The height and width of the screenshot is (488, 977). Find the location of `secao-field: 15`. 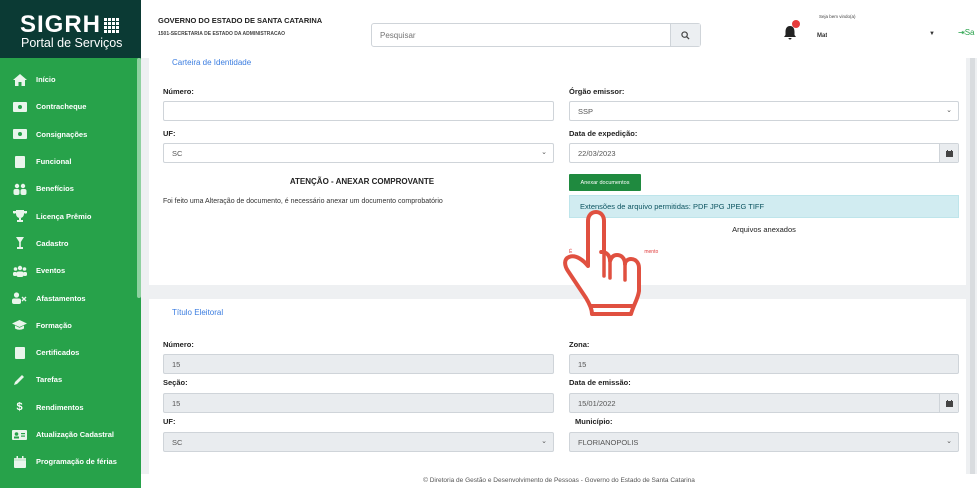

secao-field: 15 is located at coordinates (358, 403).